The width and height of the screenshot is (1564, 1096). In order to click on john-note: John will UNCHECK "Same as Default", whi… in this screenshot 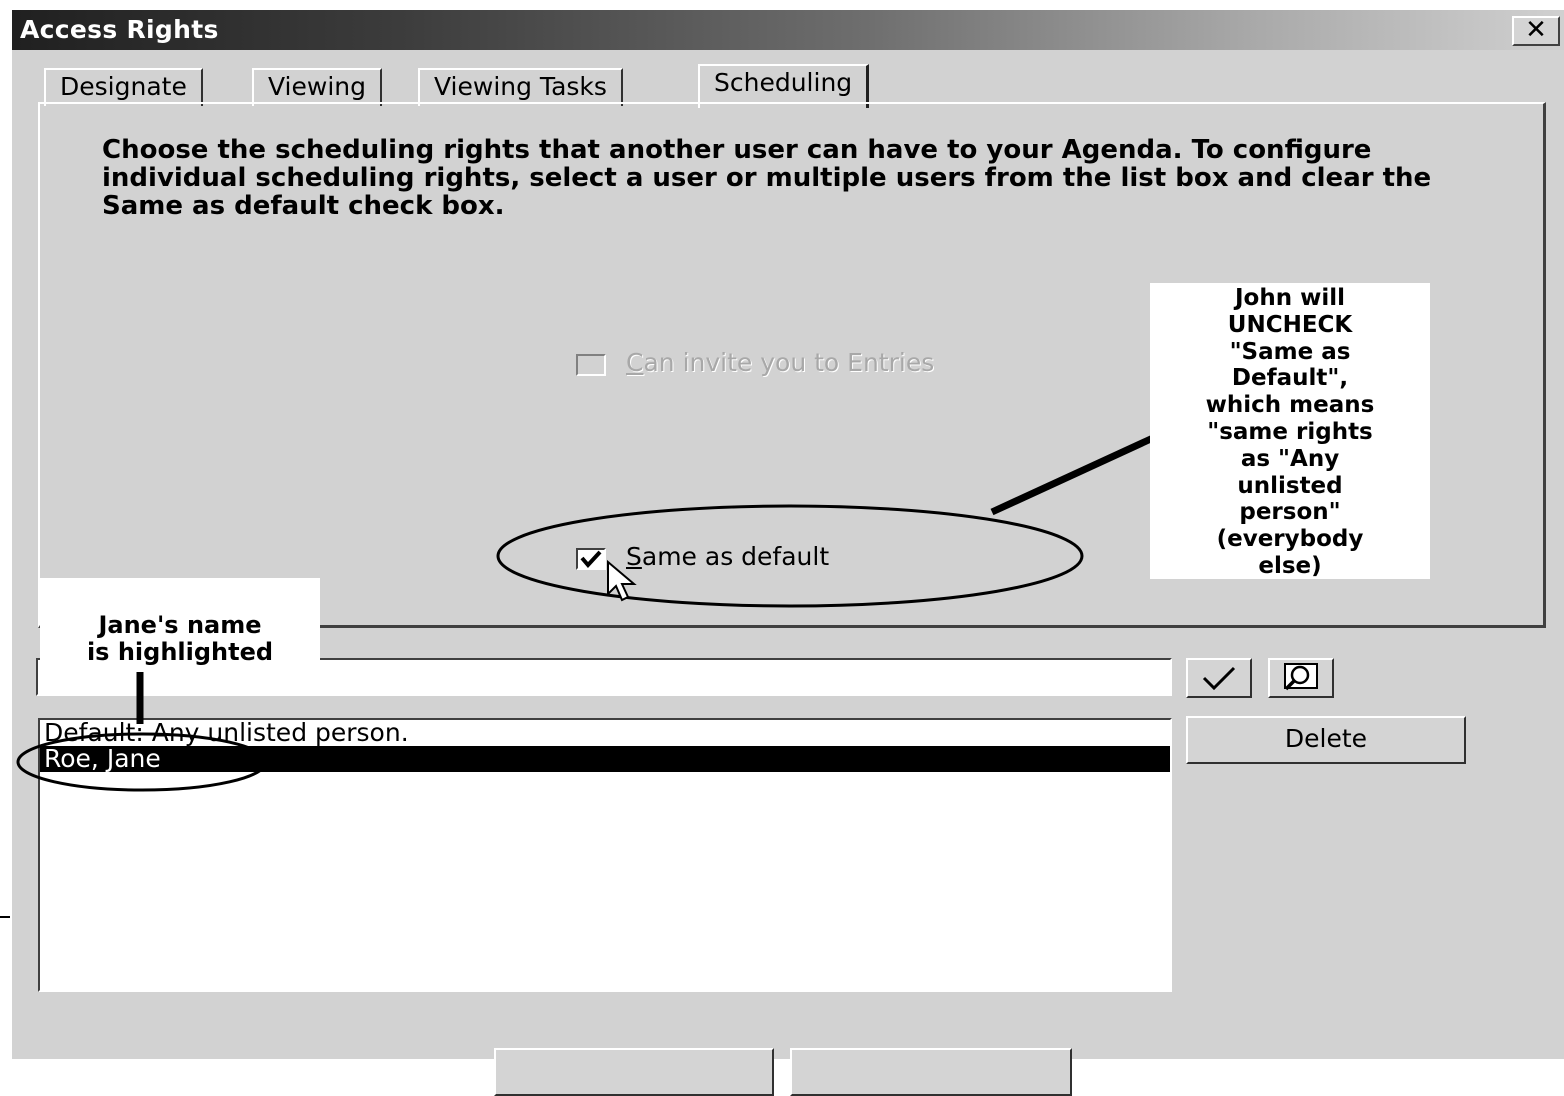, I will do `click(1290, 431)`.